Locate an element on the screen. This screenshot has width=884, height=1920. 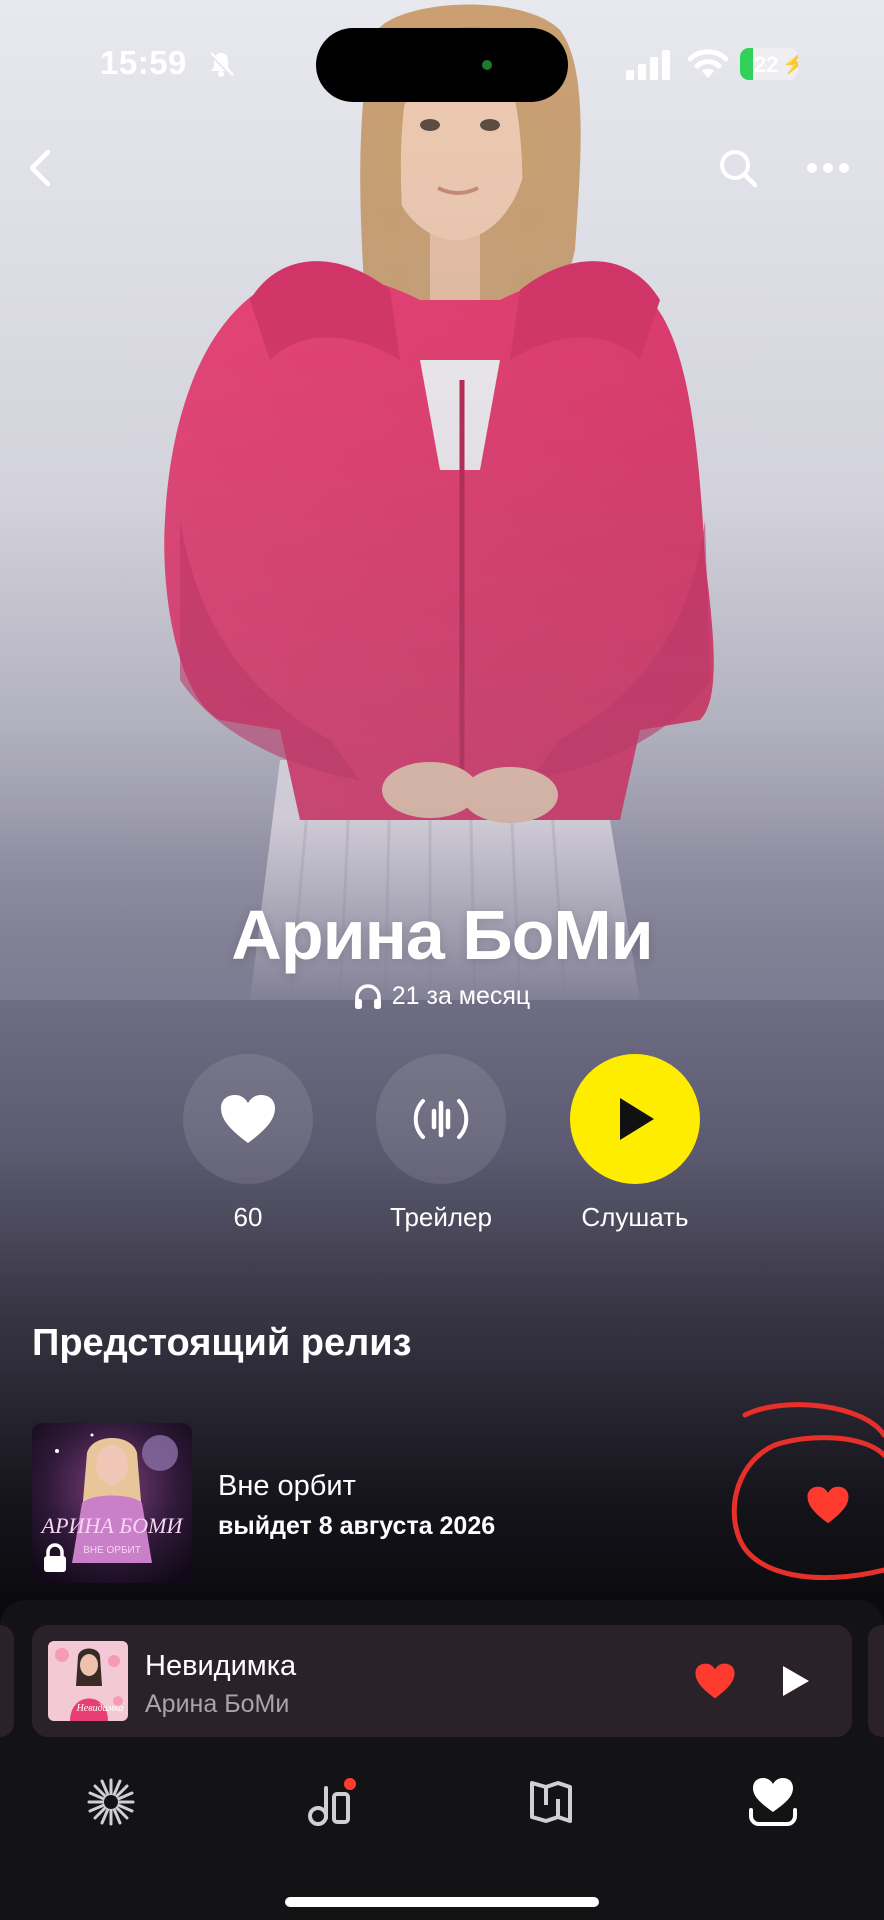
tab-books is located at coordinates (551, 1802).